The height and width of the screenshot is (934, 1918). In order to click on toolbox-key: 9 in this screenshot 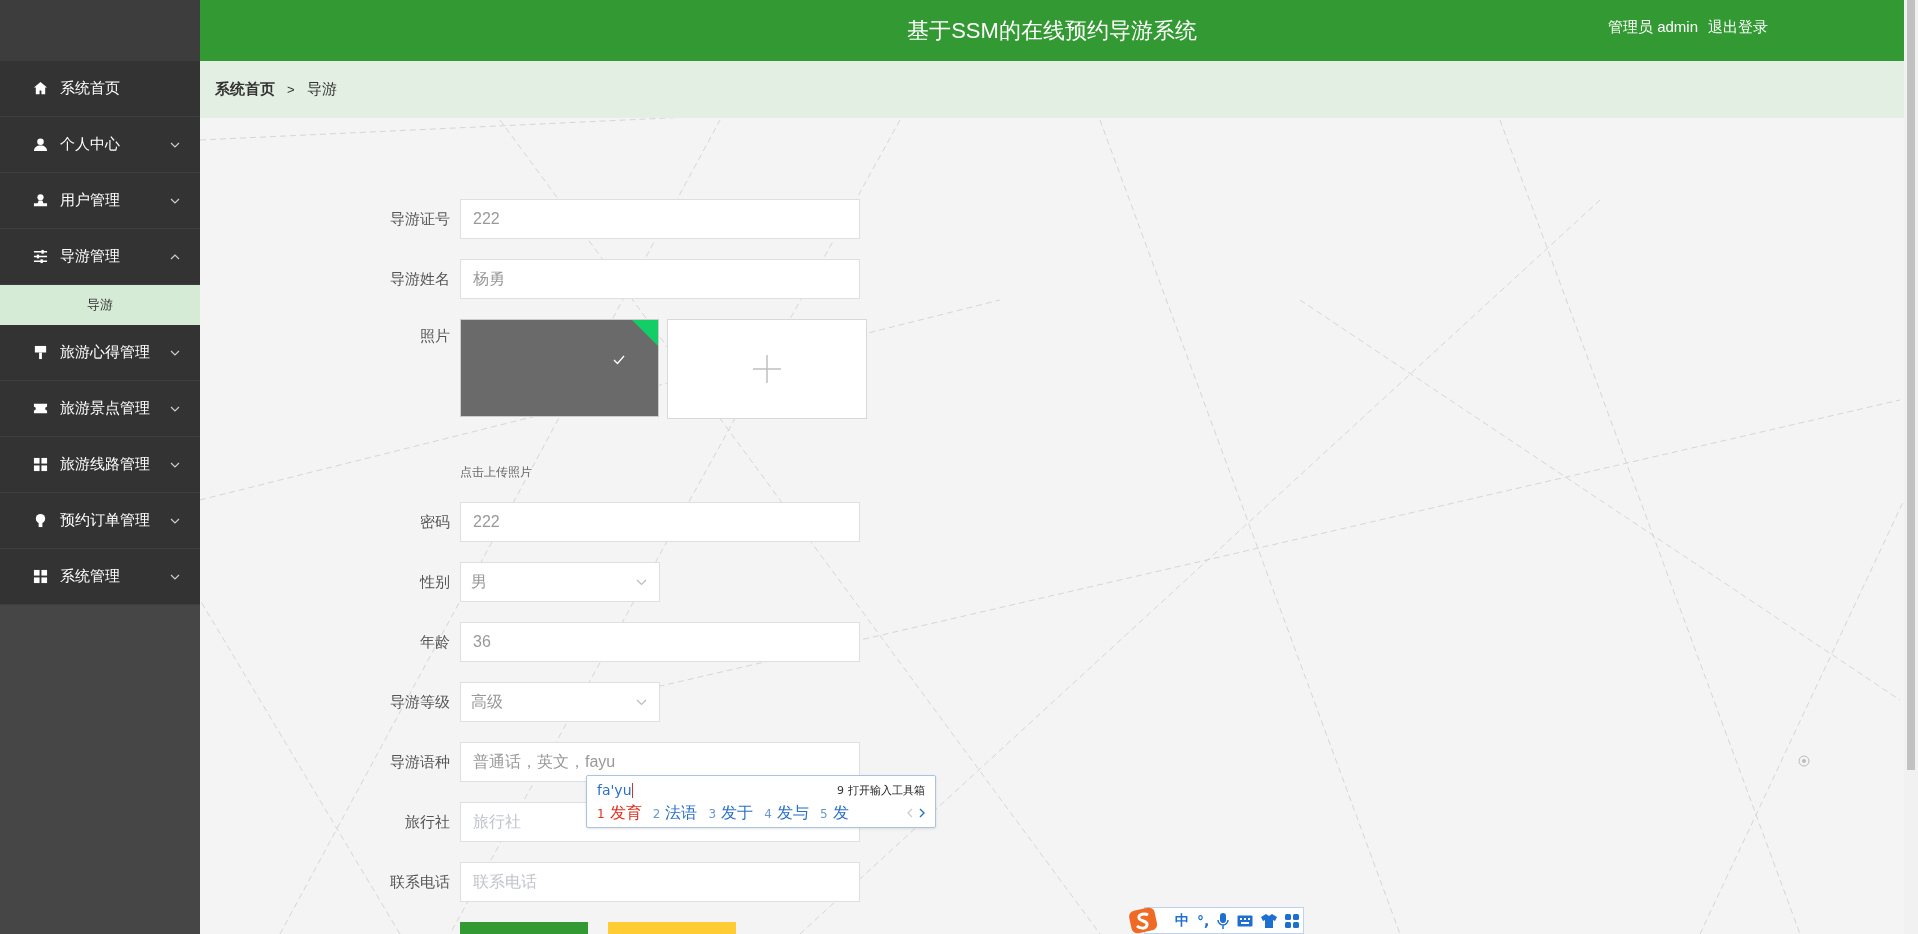, I will do `click(840, 790)`.